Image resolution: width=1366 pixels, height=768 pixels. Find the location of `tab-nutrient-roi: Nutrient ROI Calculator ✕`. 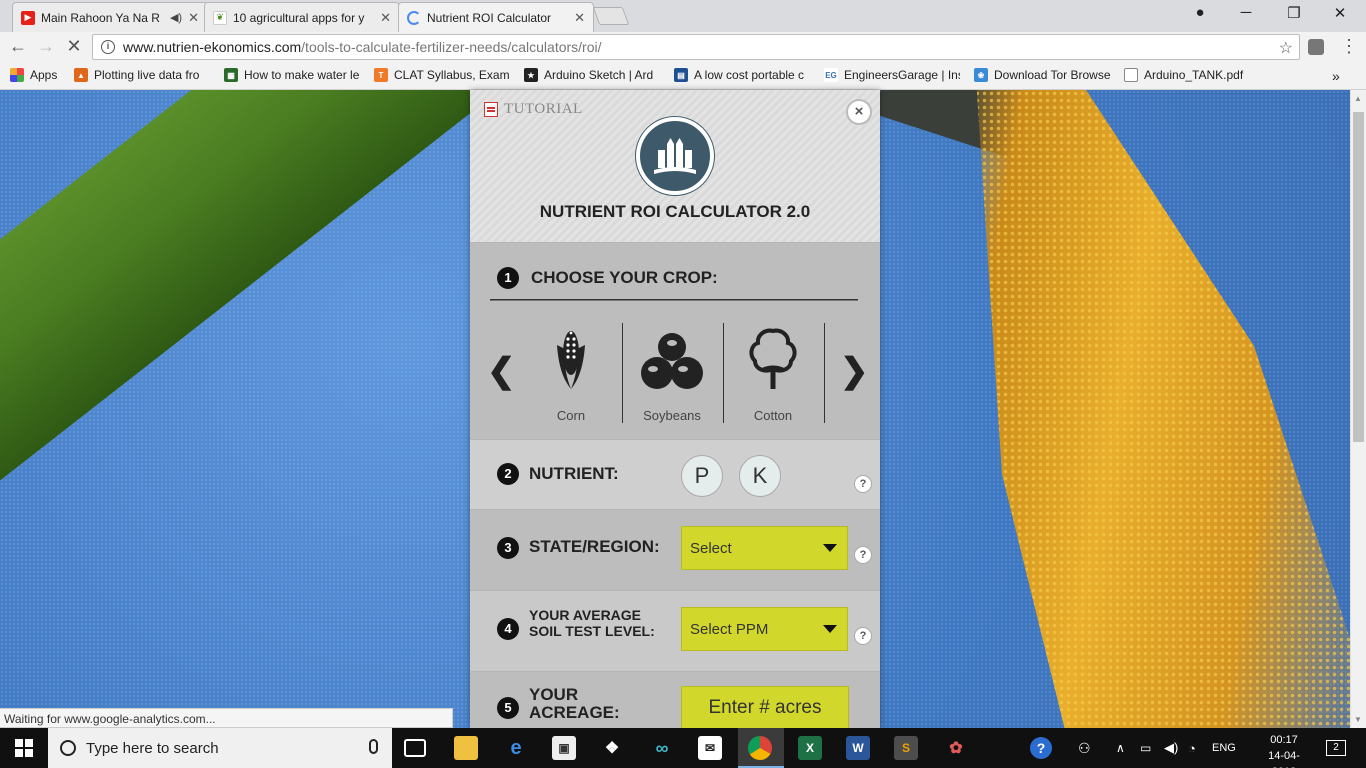

tab-nutrient-roi: Nutrient ROI Calculator ✕ is located at coordinates (496, 17).